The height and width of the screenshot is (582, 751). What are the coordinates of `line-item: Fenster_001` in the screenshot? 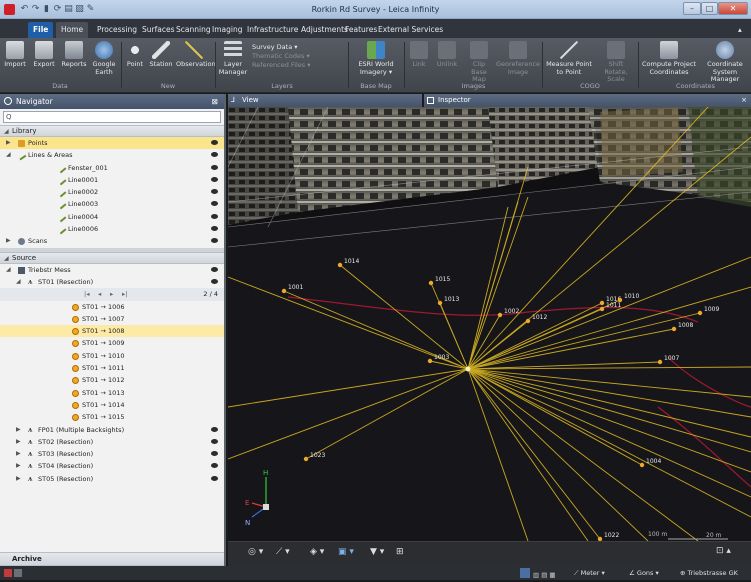 It's located at (112, 168).